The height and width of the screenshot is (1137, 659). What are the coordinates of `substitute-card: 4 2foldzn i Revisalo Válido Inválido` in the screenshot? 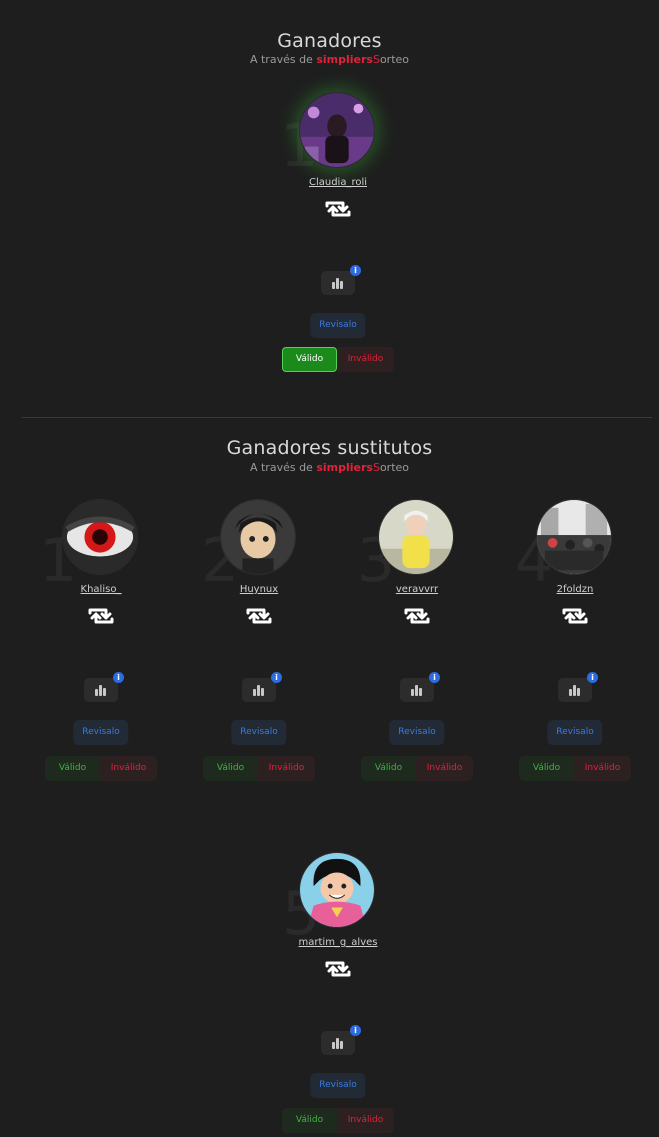 It's located at (575, 640).